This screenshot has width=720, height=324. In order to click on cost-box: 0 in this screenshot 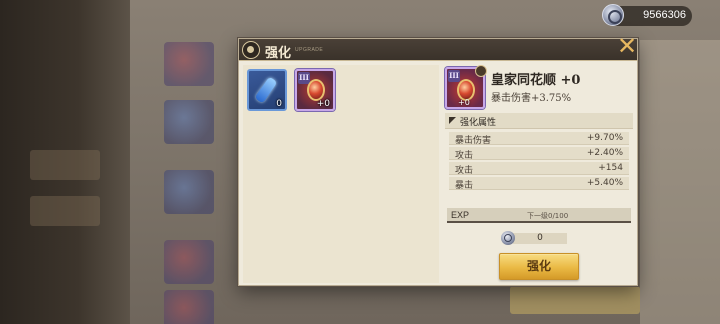, I will do `click(540, 238)`.